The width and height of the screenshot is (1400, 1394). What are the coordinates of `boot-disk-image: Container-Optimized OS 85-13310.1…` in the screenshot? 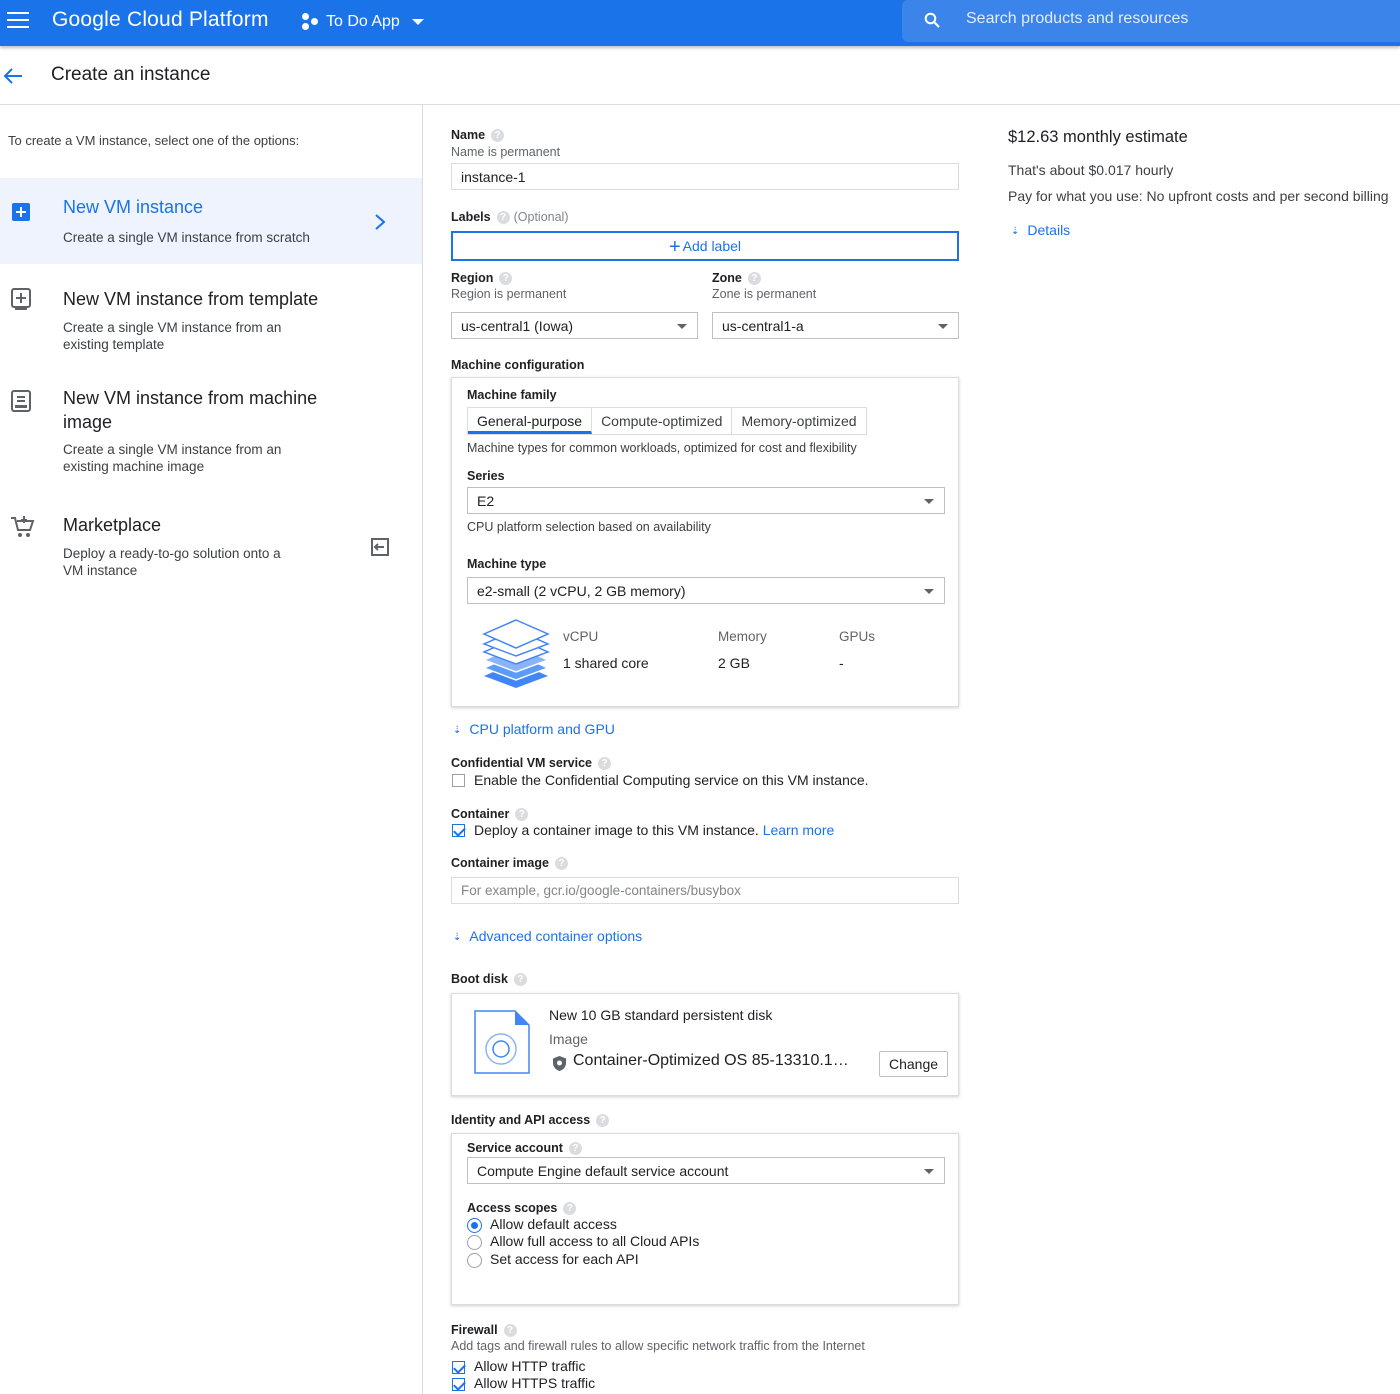 It's located at (711, 1060).